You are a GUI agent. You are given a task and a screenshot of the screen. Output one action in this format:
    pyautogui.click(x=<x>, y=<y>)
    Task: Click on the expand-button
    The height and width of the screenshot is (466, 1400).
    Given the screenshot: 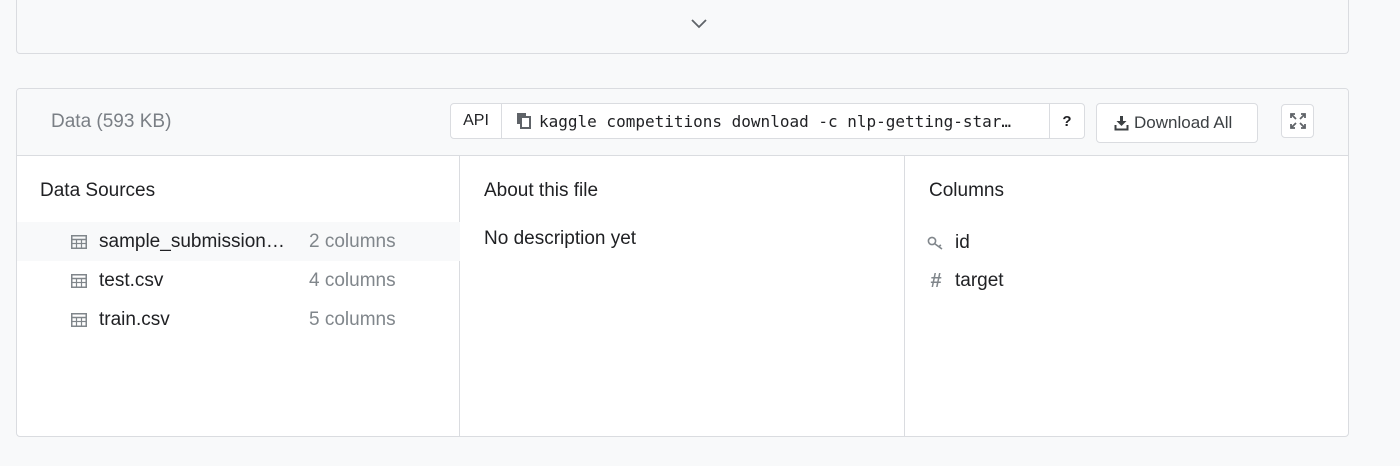 What is the action you would take?
    pyautogui.click(x=1297, y=121)
    